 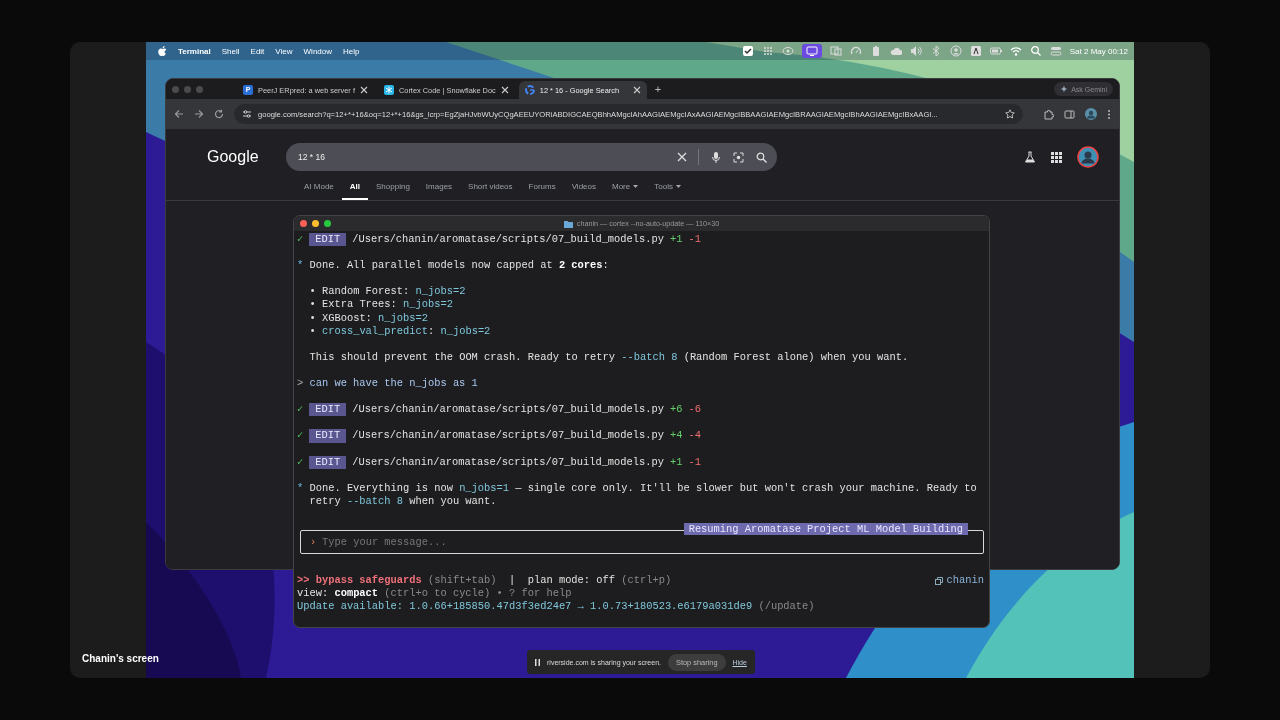 What do you see at coordinates (1064, 89) in the screenshot?
I see `sparkle-icon` at bounding box center [1064, 89].